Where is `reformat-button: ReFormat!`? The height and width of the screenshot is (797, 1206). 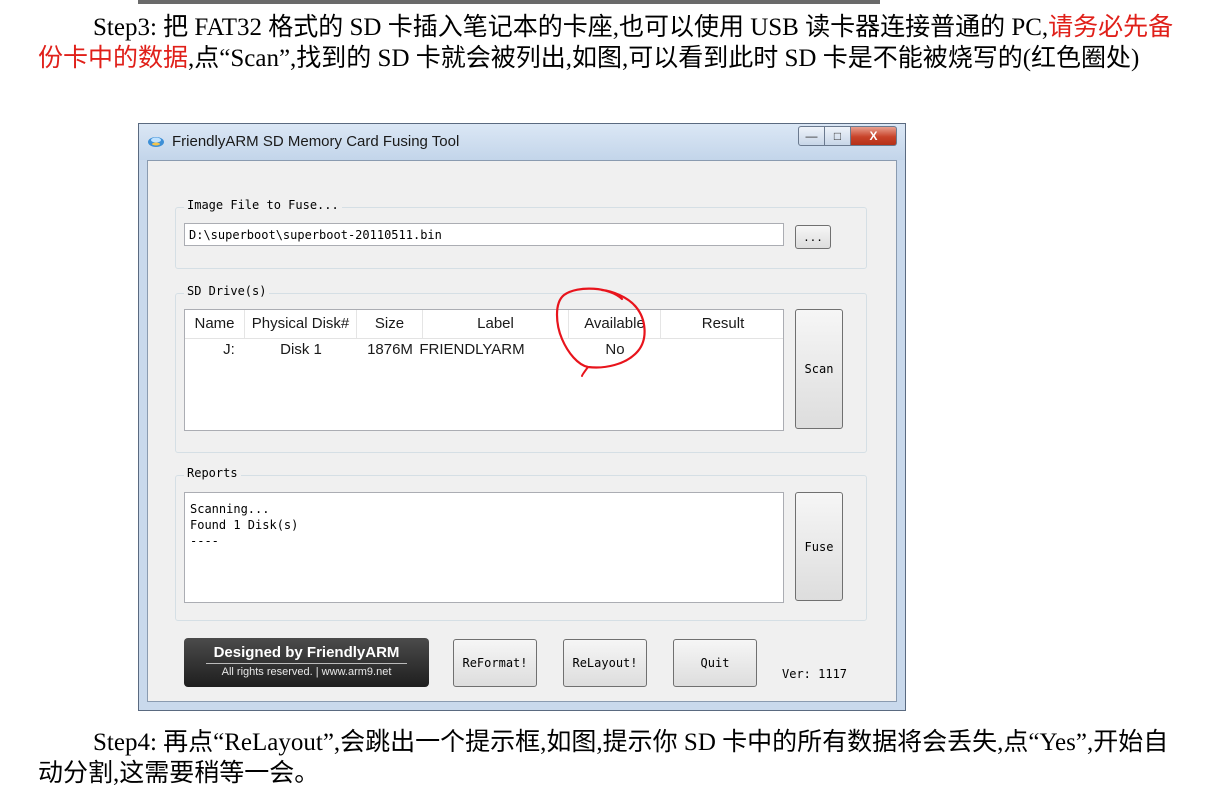
reformat-button: ReFormat! is located at coordinates (495, 663).